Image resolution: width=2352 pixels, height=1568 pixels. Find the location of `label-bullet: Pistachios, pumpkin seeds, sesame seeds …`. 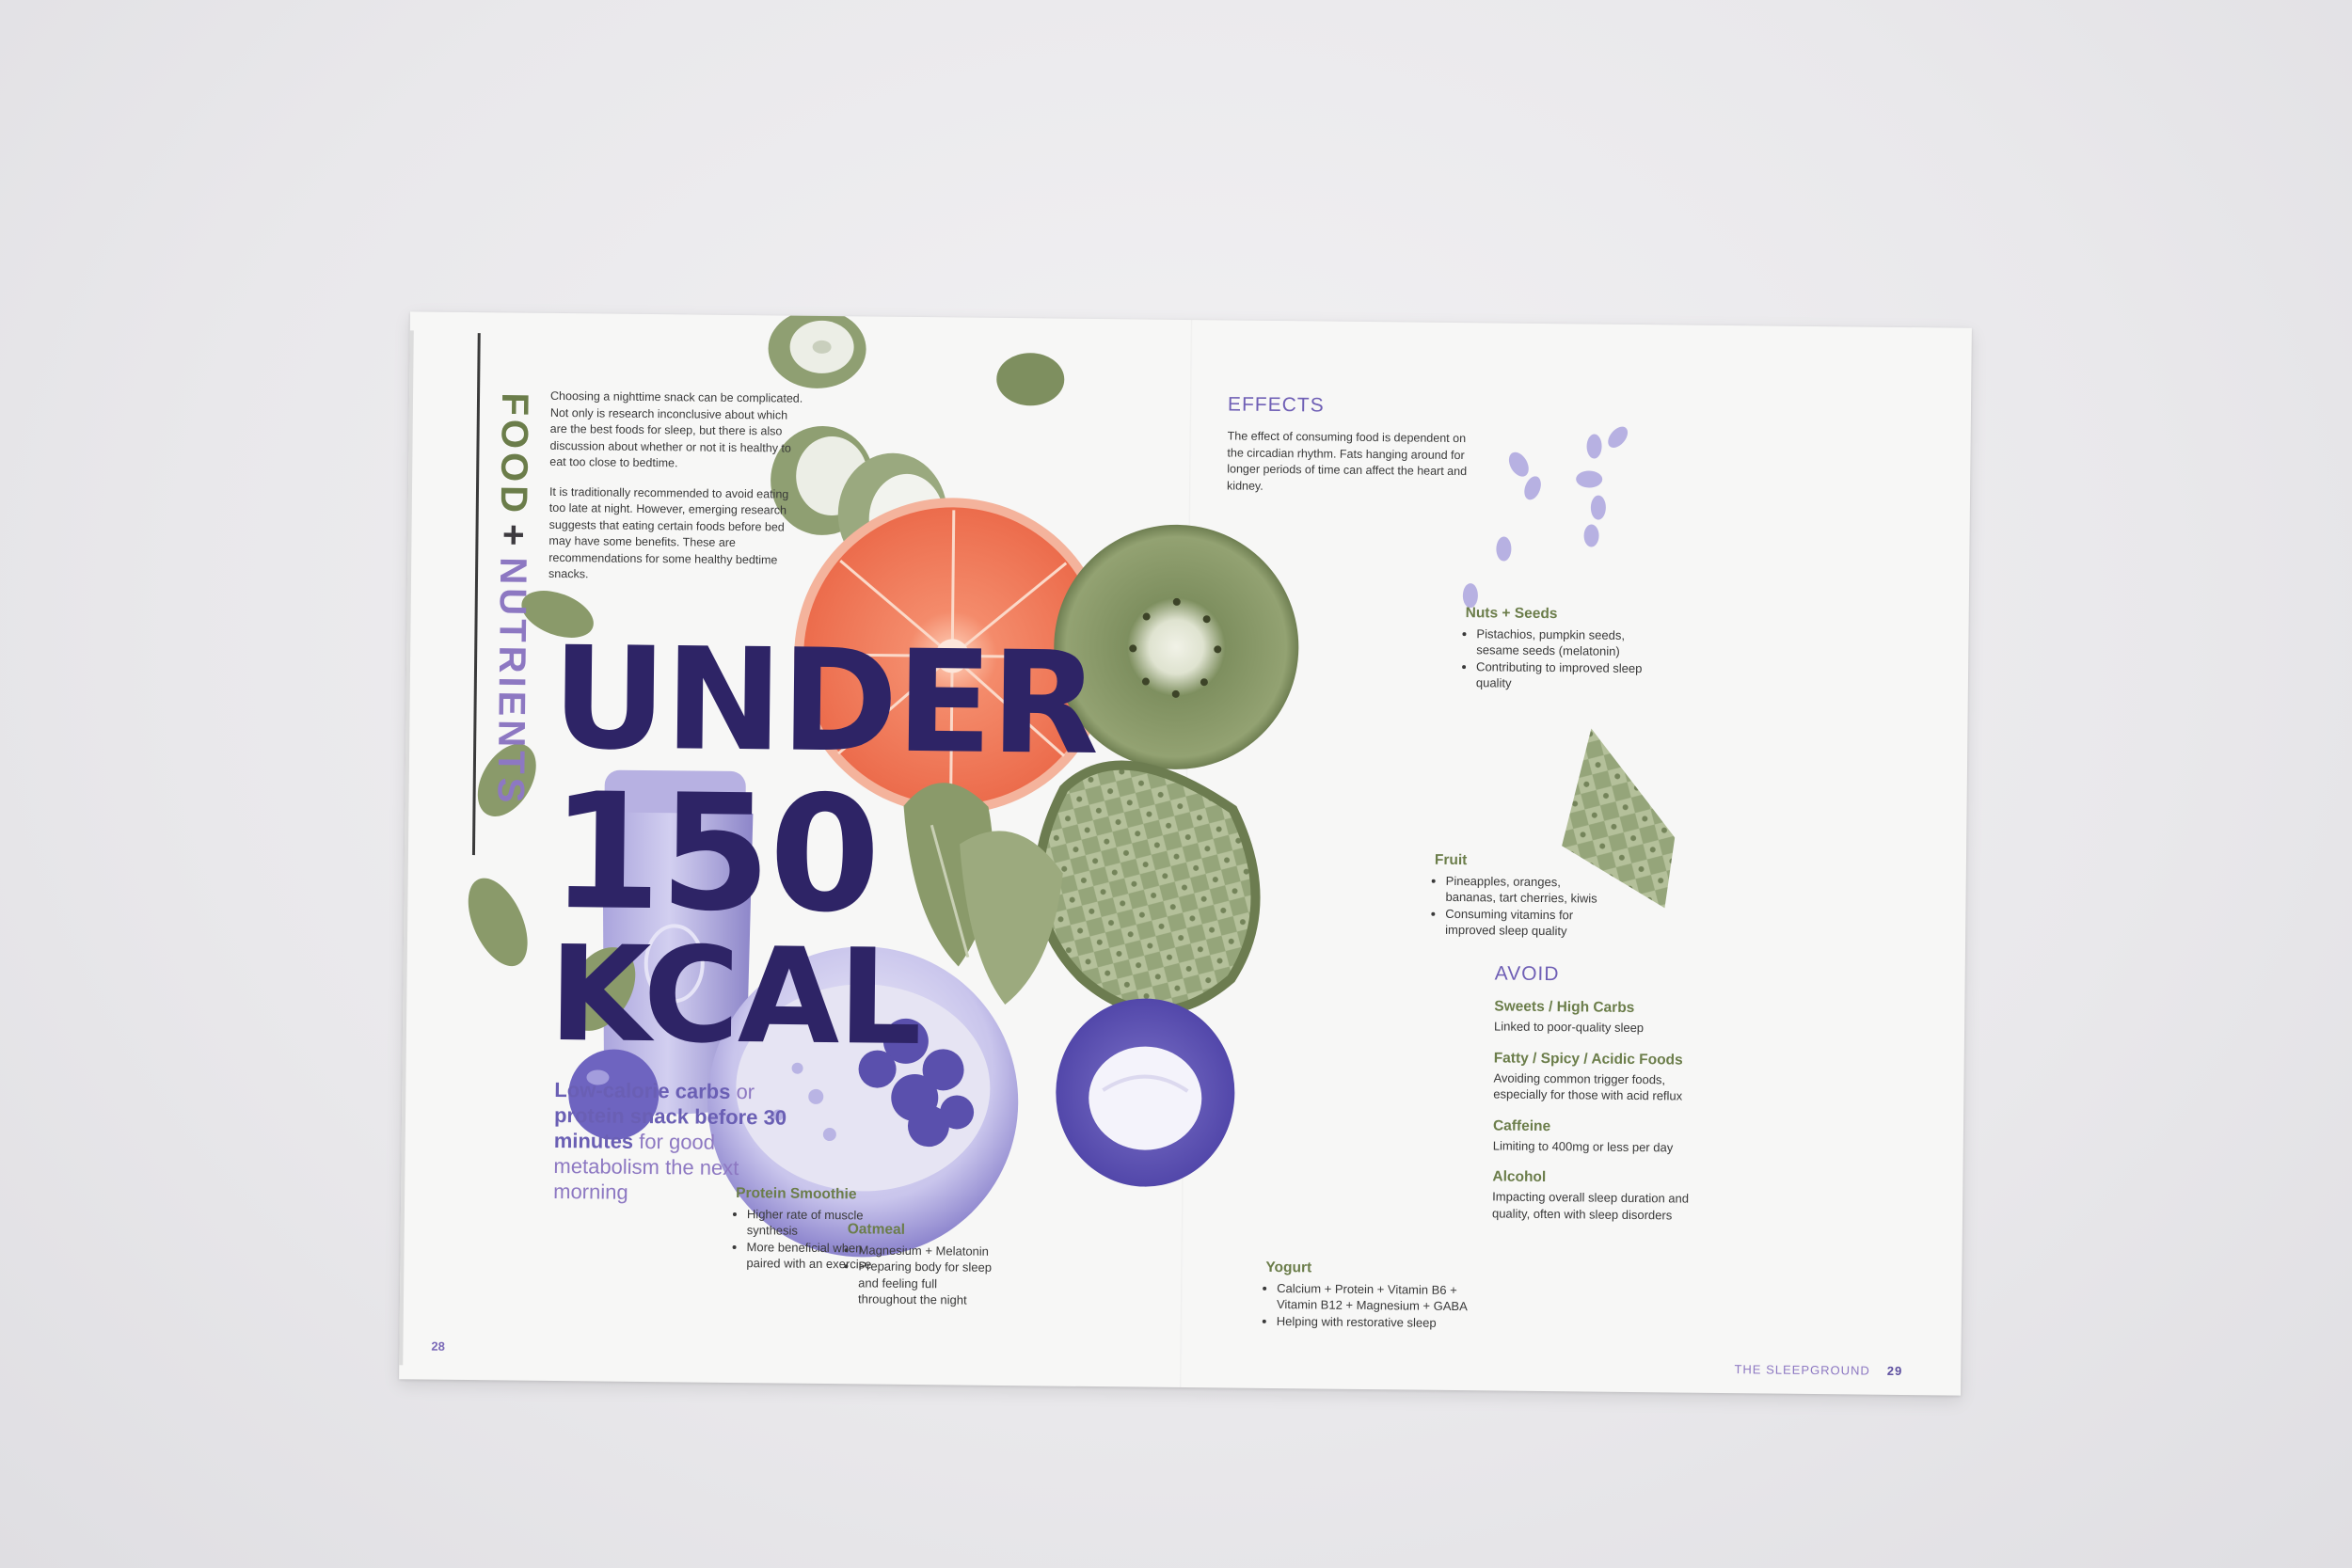

label-bullet: Pistachios, pumpkin seeds, sesame seeds … is located at coordinates (1564, 643).